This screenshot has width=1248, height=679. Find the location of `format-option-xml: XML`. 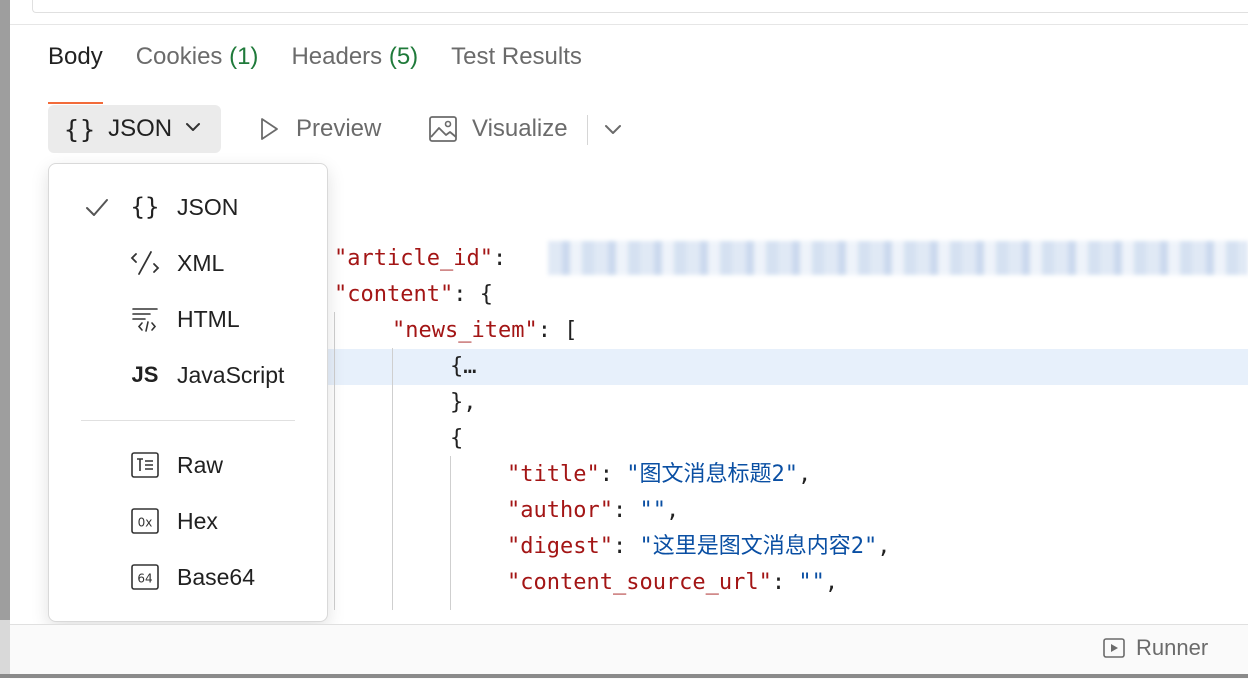

format-option-xml: XML is located at coordinates (188, 263).